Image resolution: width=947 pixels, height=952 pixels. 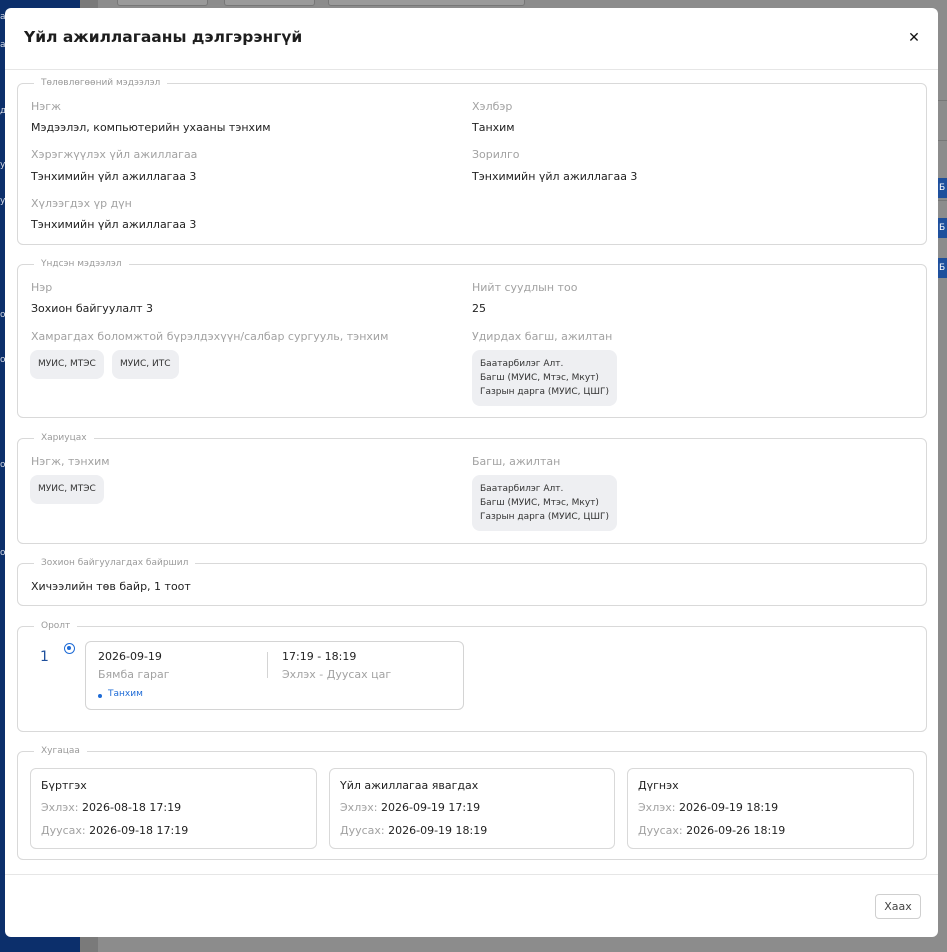 I want to click on period-start: Эхлэх: 2026-08-18 17:19, so click(x=111, y=807).